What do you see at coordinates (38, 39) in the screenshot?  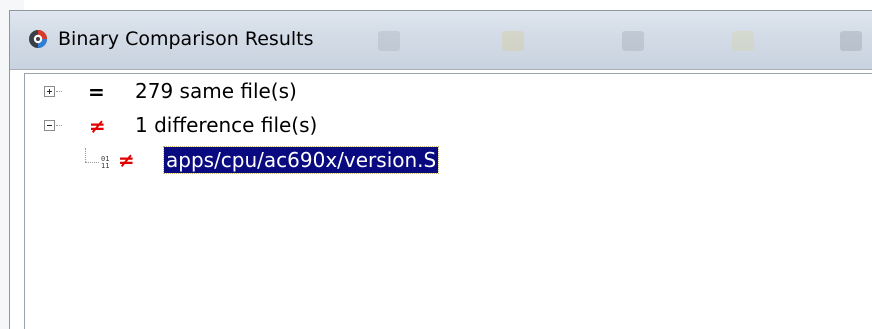 I see `compare-app-icon` at bounding box center [38, 39].